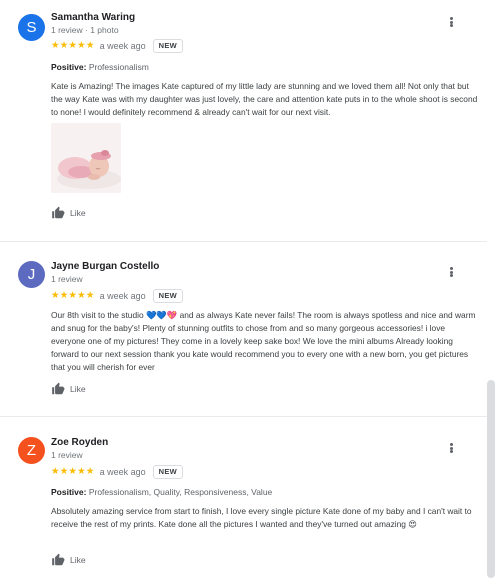 The height and width of the screenshot is (578, 500). Describe the element at coordinates (31, 27) in the screenshot. I see `avatar: S` at that location.